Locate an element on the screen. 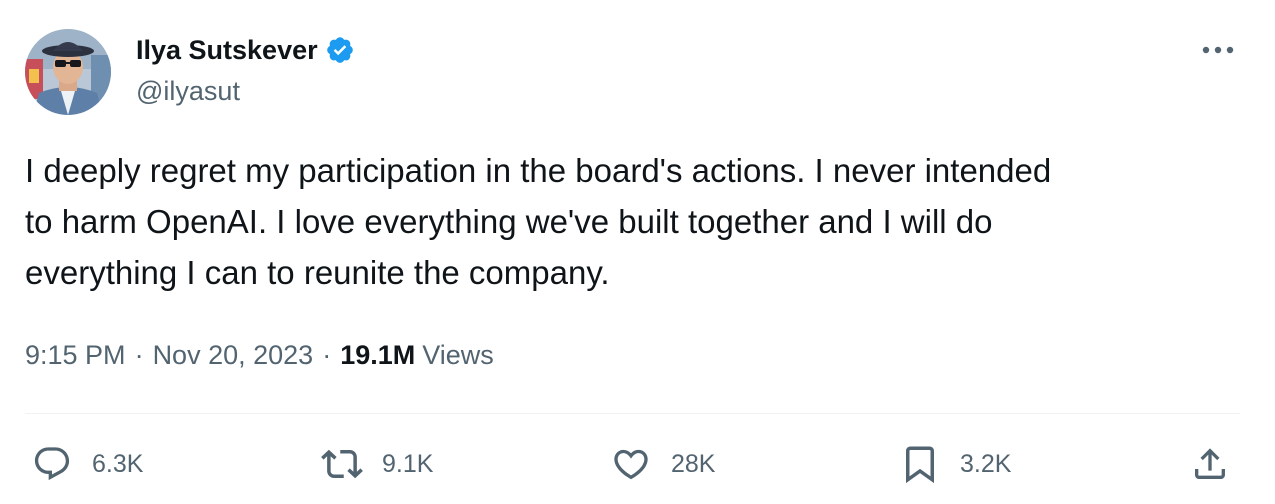  bookmark-icon is located at coordinates (920, 464).